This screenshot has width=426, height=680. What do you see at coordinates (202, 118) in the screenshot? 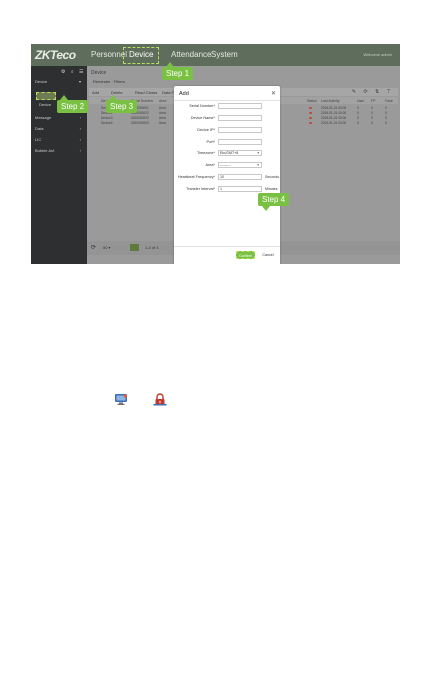
I see `field-label: Device Name*` at bounding box center [202, 118].